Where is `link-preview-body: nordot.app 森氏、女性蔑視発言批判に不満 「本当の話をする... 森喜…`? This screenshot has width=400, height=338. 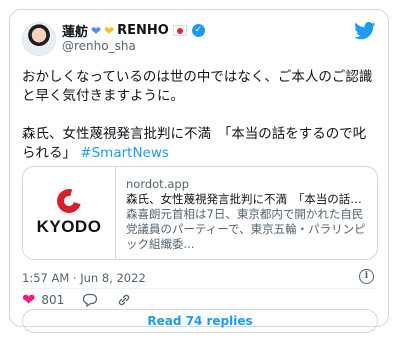 link-preview-body: nordot.app 森氏、女性蔑視発言批判に不満 「本当の話をする... 森喜… is located at coordinates (249, 214).